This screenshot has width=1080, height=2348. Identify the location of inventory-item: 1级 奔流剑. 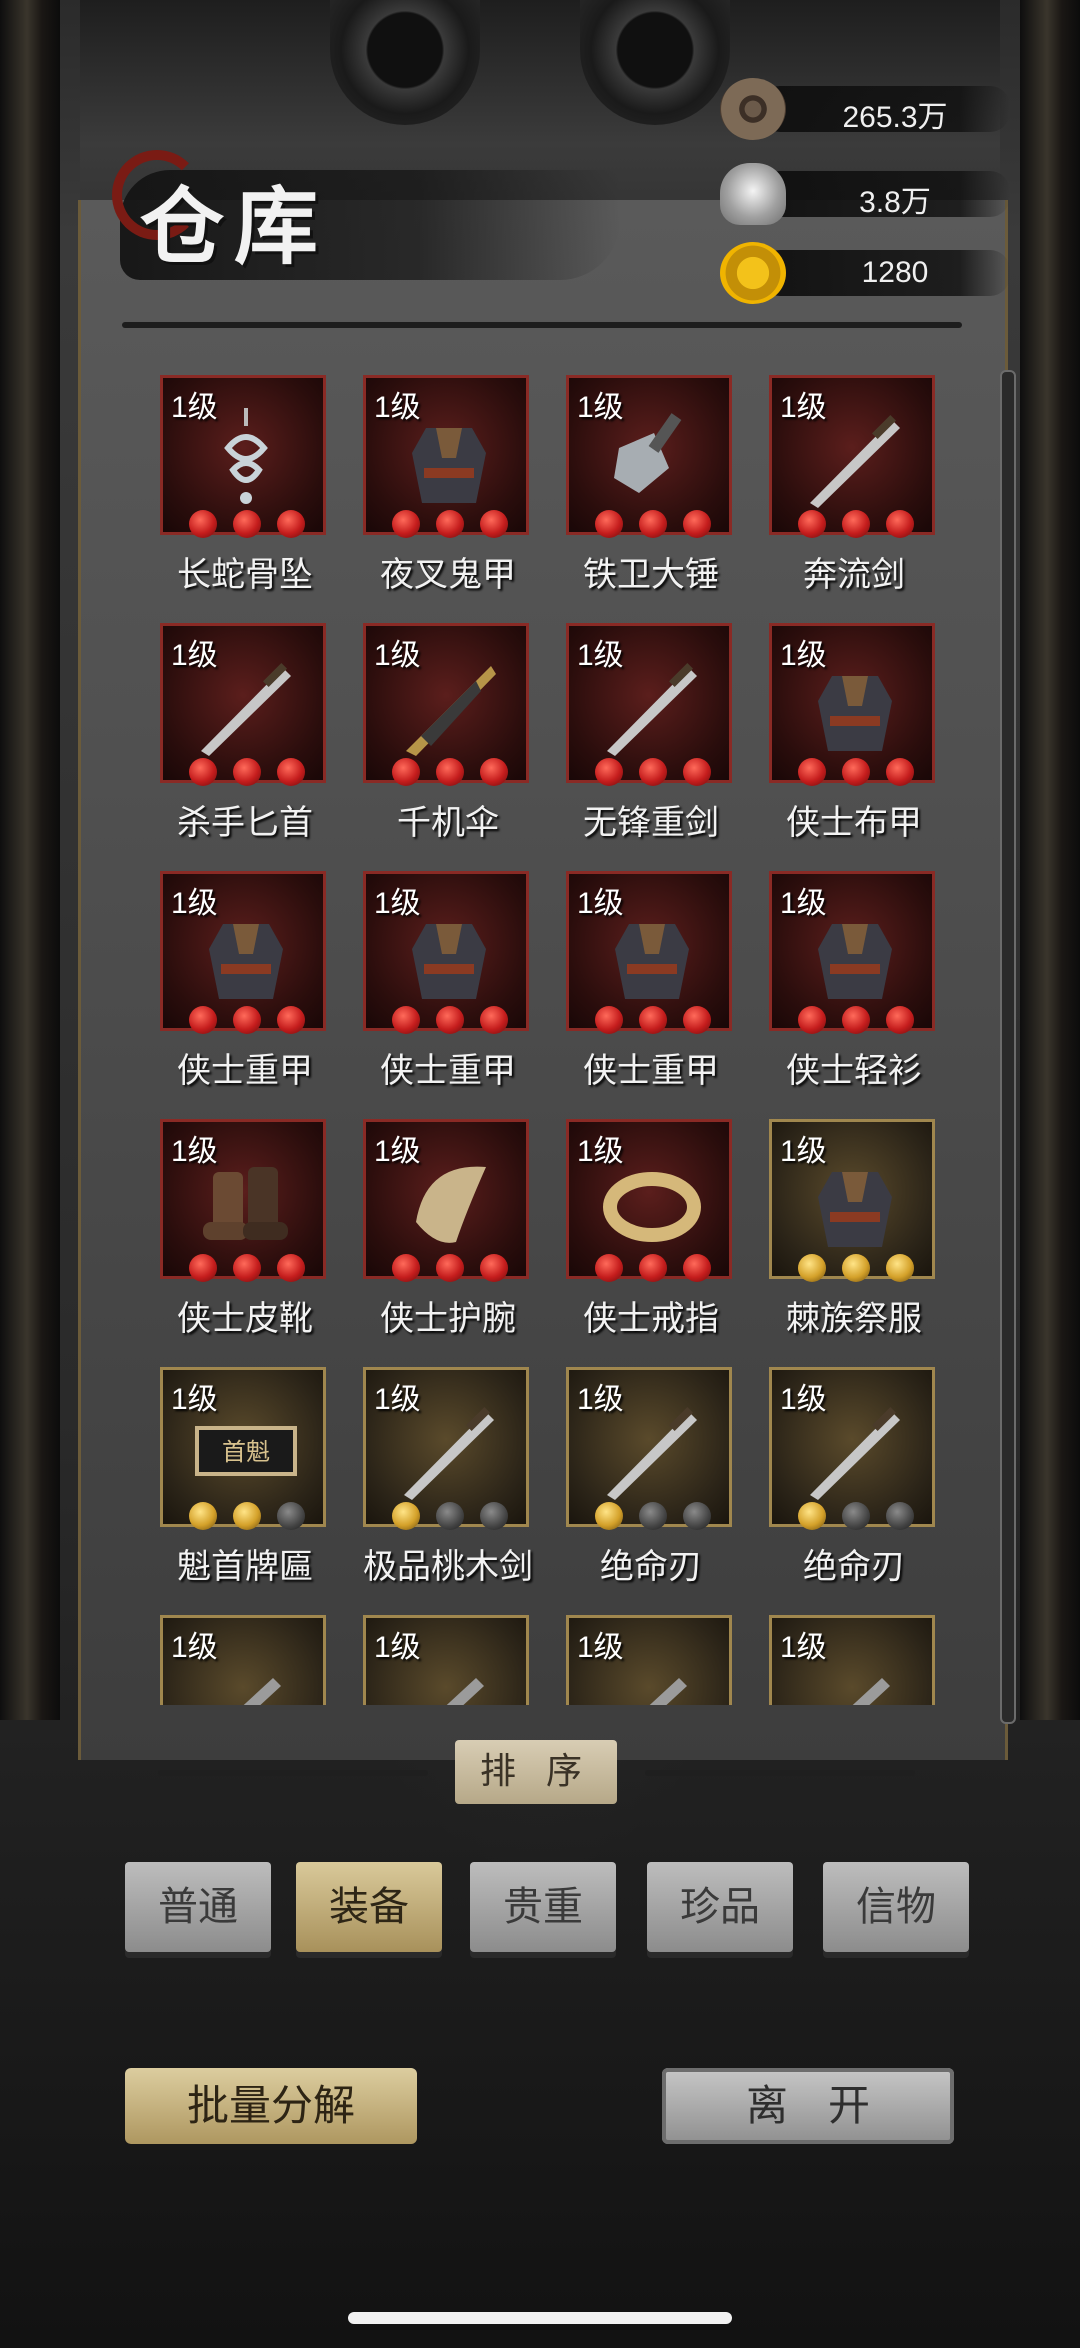
(854, 485).